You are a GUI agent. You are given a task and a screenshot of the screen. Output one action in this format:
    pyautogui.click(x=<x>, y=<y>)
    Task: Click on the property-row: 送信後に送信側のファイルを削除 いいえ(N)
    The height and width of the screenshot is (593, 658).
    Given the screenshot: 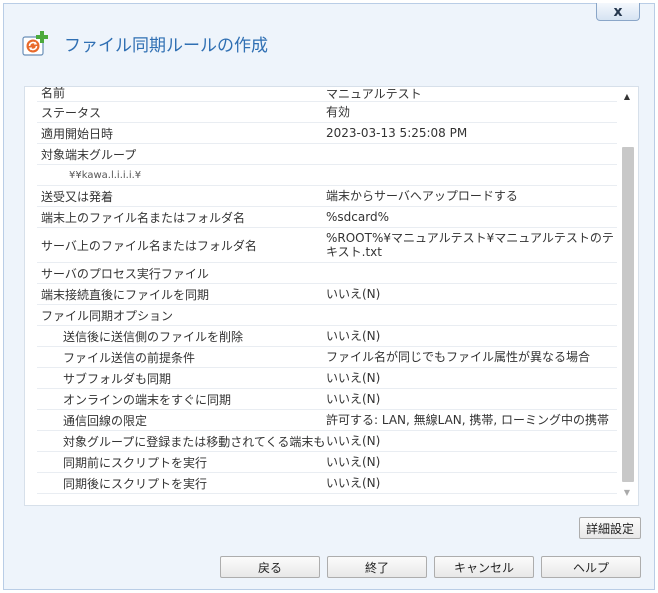 What is the action you would take?
    pyautogui.click(x=327, y=336)
    